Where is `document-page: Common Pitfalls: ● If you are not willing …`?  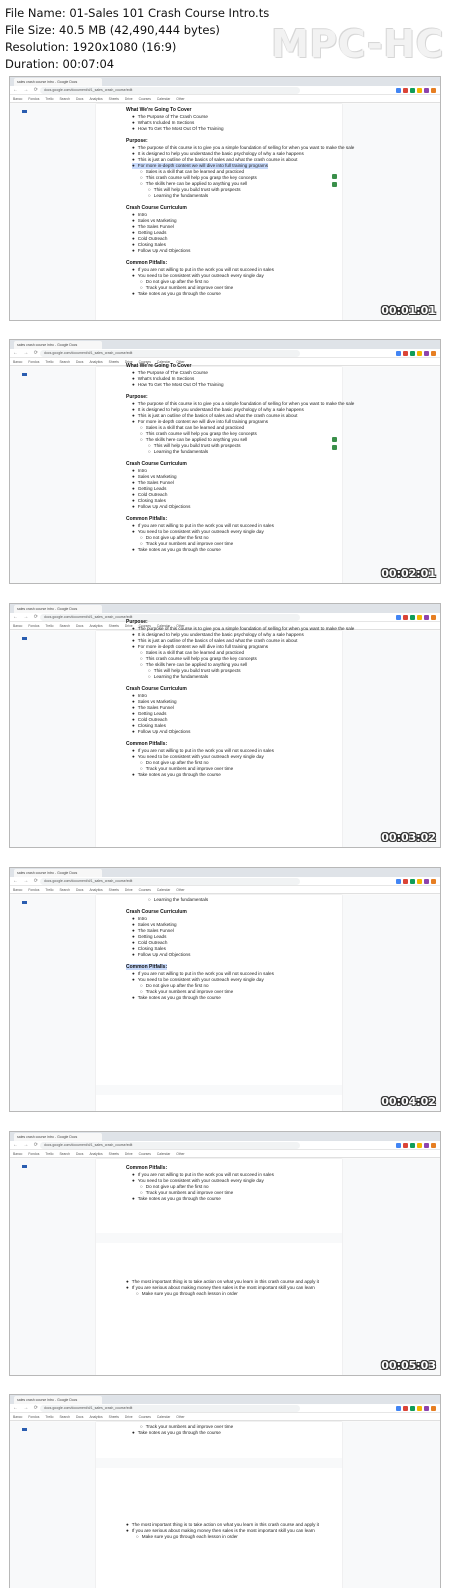 document-page: Common Pitfalls: ● If you are not willing … is located at coordinates (219, 1267).